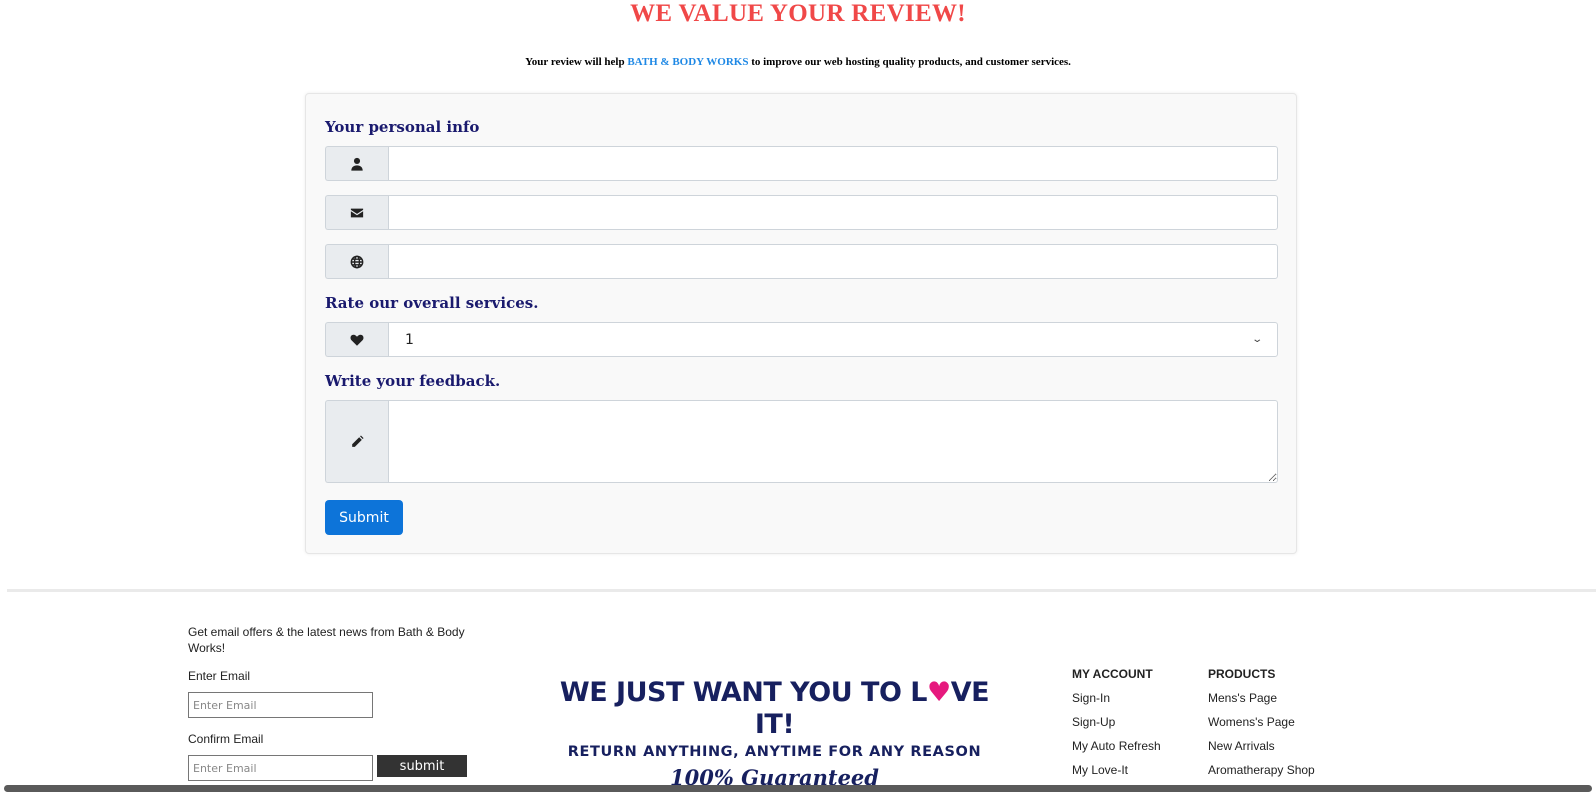  I want to click on enter-email-input, so click(280, 705).